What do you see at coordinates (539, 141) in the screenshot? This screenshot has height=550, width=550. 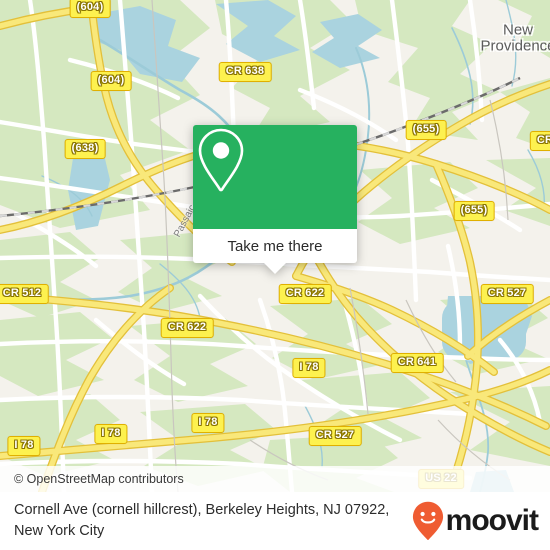 I see `road-shield-cr-edge: CR` at bounding box center [539, 141].